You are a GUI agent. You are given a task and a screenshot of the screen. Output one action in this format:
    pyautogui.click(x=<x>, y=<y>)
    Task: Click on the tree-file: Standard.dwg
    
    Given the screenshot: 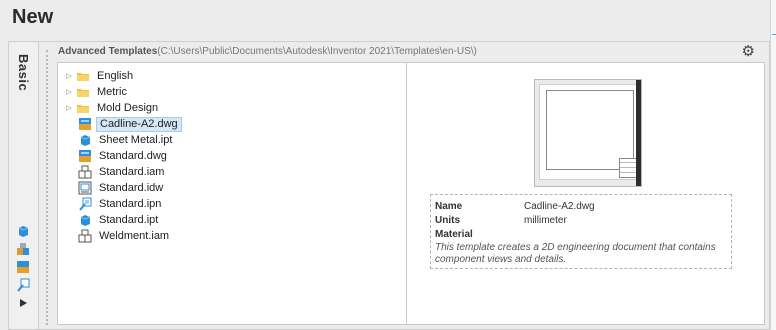 What is the action you would take?
    pyautogui.click(x=123, y=156)
    